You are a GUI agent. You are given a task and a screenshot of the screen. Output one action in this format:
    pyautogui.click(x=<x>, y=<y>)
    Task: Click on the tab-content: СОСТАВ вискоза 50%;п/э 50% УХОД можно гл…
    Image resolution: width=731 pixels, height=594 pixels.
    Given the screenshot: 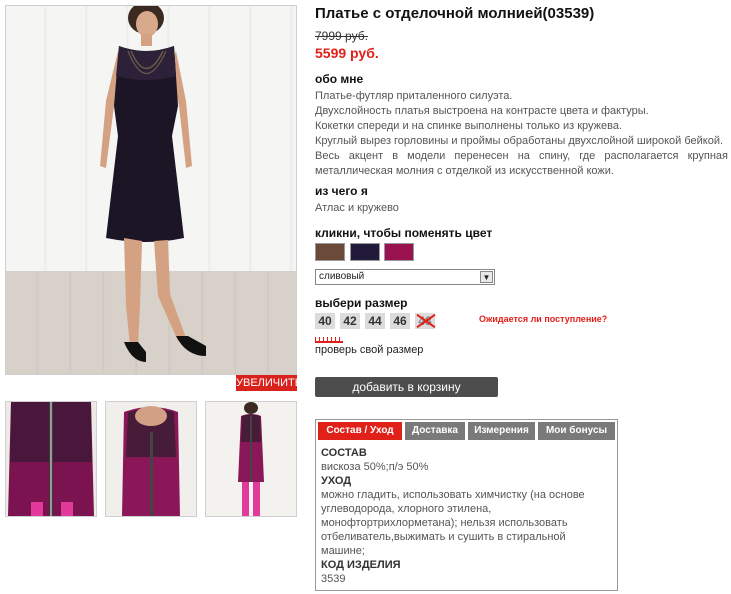 What is the action you would take?
    pyautogui.click(x=466, y=516)
    